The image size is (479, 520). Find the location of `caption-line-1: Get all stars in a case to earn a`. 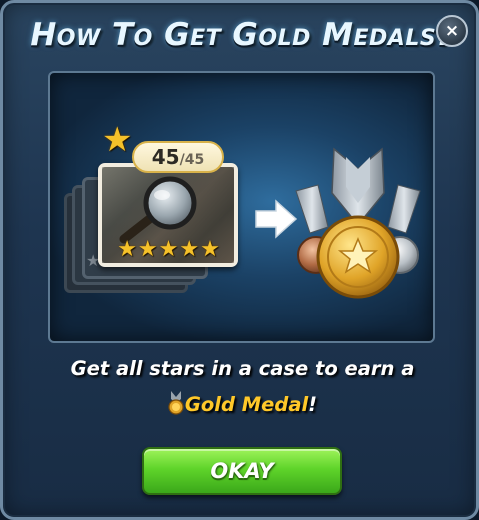

caption-line-1: Get all stars in a case to earn a is located at coordinates (242, 368).